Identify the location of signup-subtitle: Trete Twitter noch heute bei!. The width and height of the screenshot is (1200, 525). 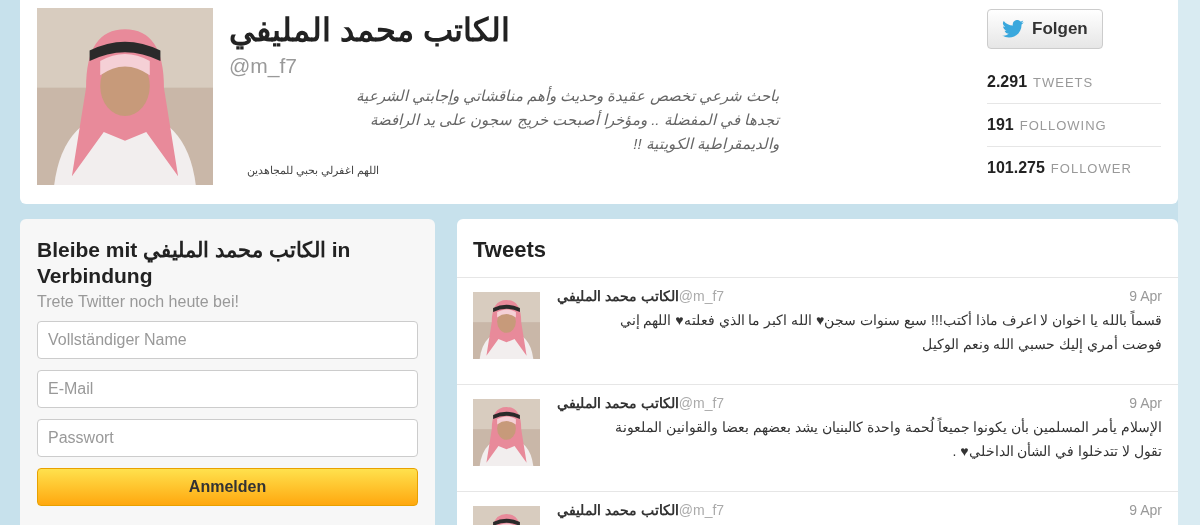
(138, 302).